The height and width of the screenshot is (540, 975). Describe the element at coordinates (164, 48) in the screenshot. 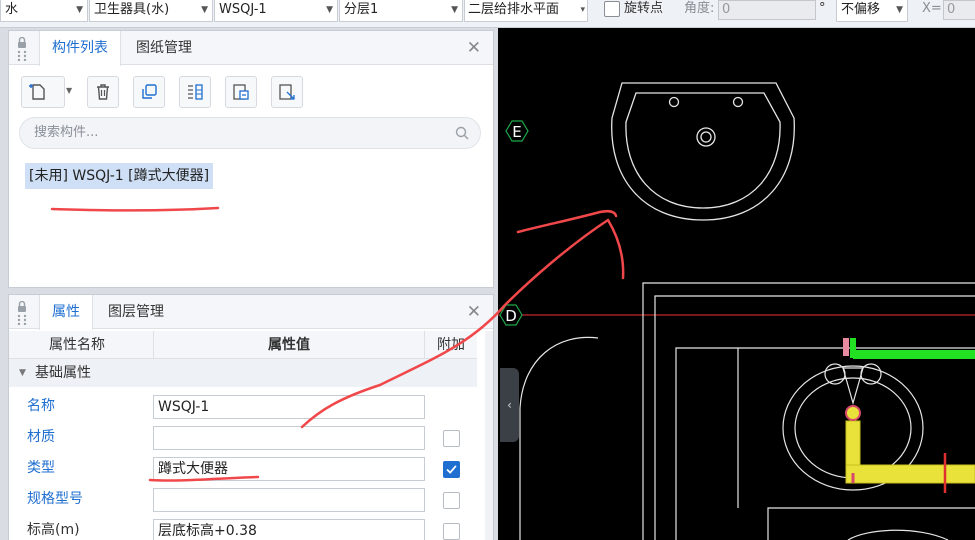

I see `tab-drawing-management: 图纸管理` at that location.